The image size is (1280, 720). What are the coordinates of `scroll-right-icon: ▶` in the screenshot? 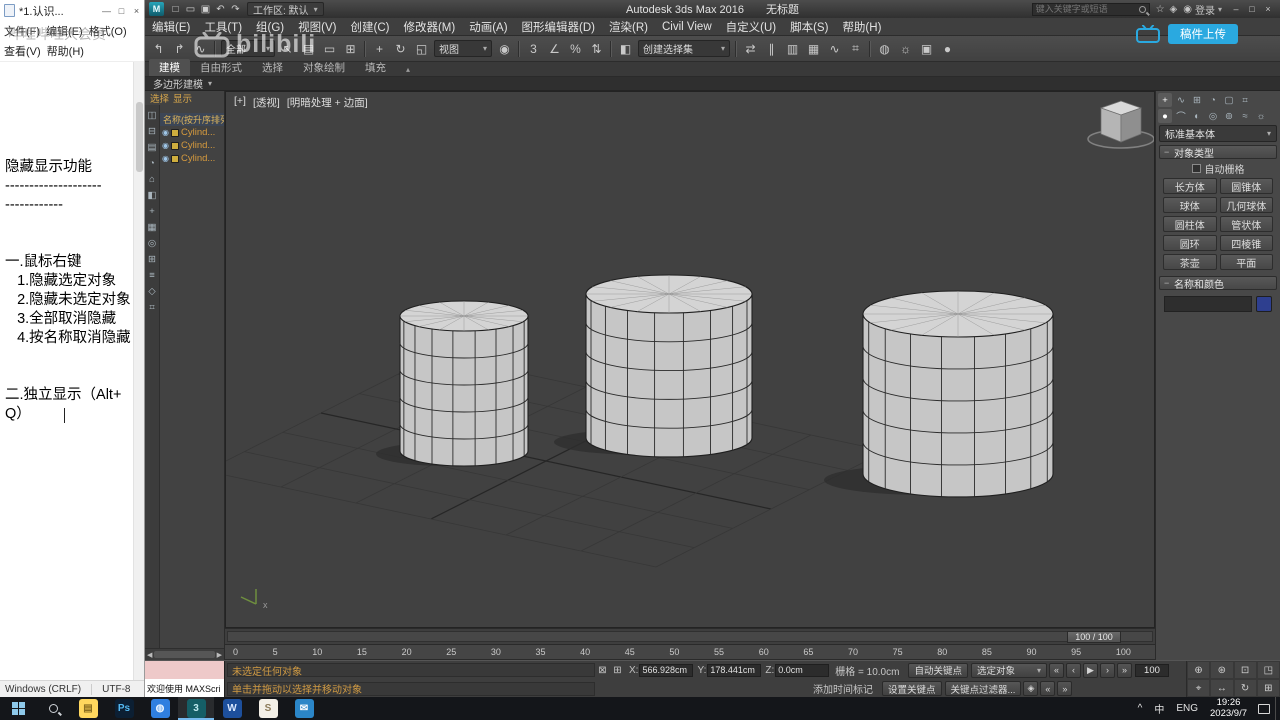 It's located at (219, 655).